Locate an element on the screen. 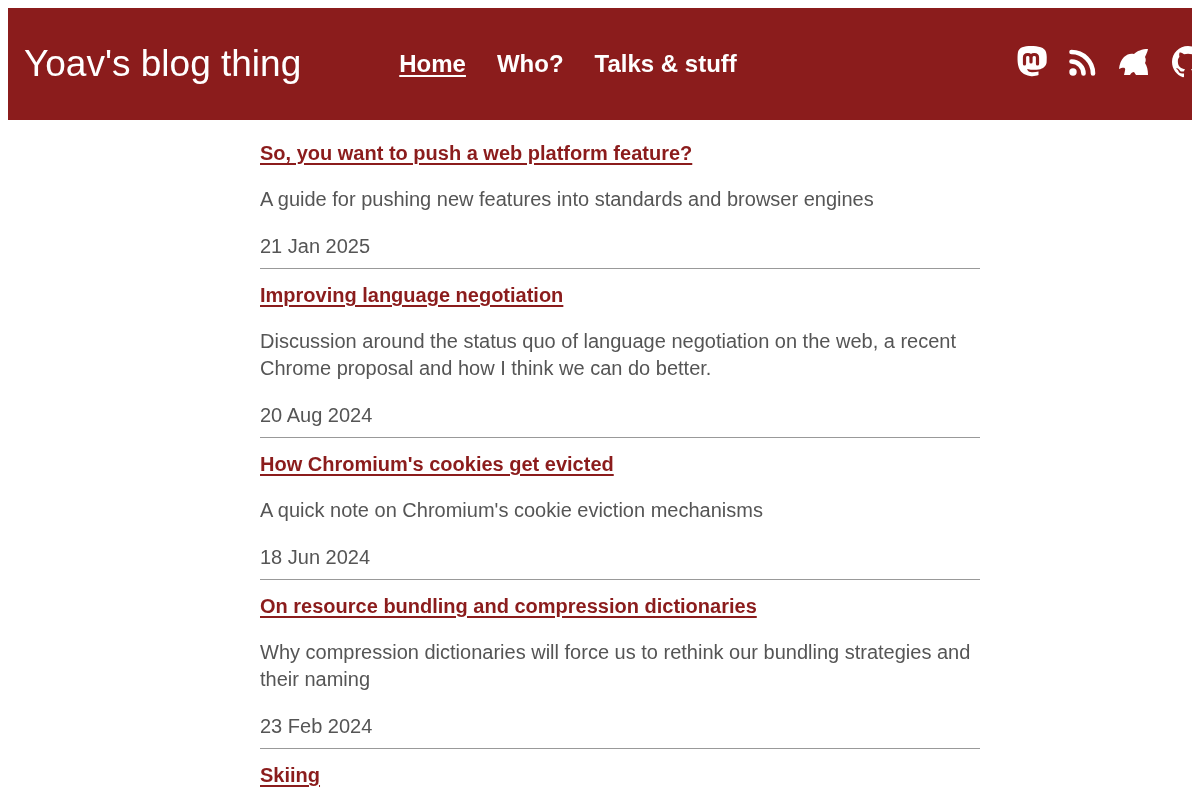  post-date: 18 Jun 2024 is located at coordinates (316, 557).